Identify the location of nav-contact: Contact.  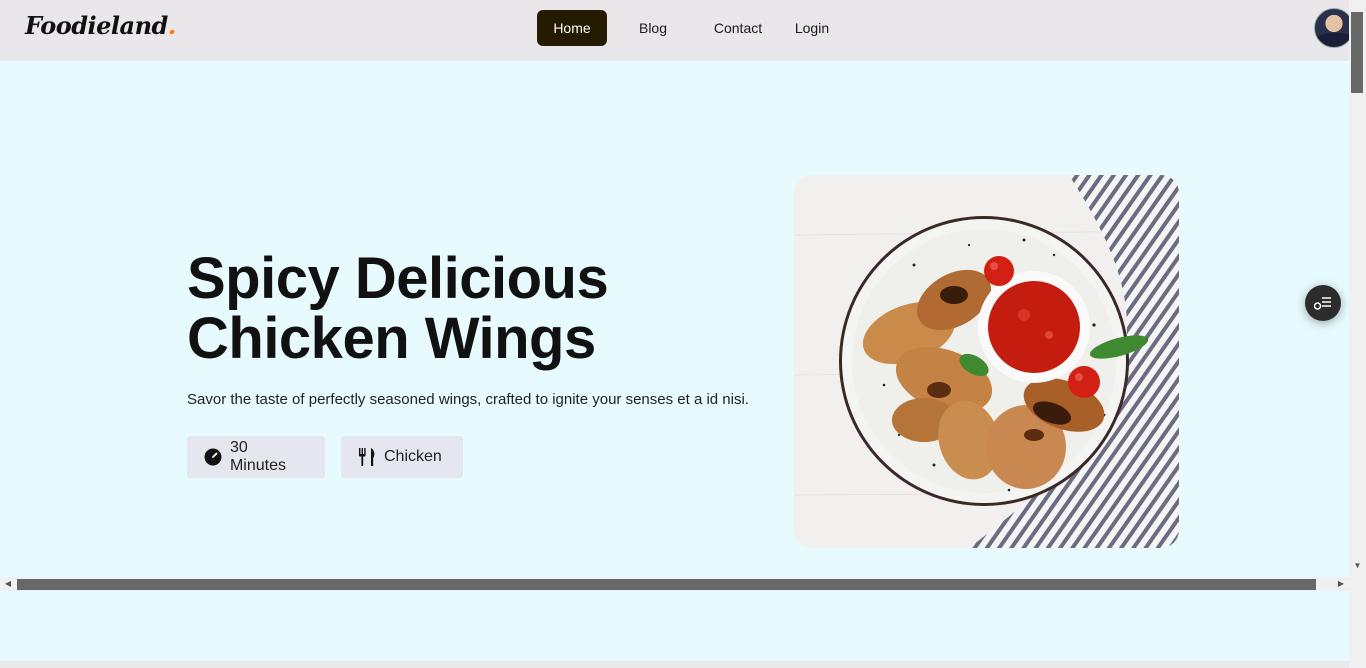
(738, 28).